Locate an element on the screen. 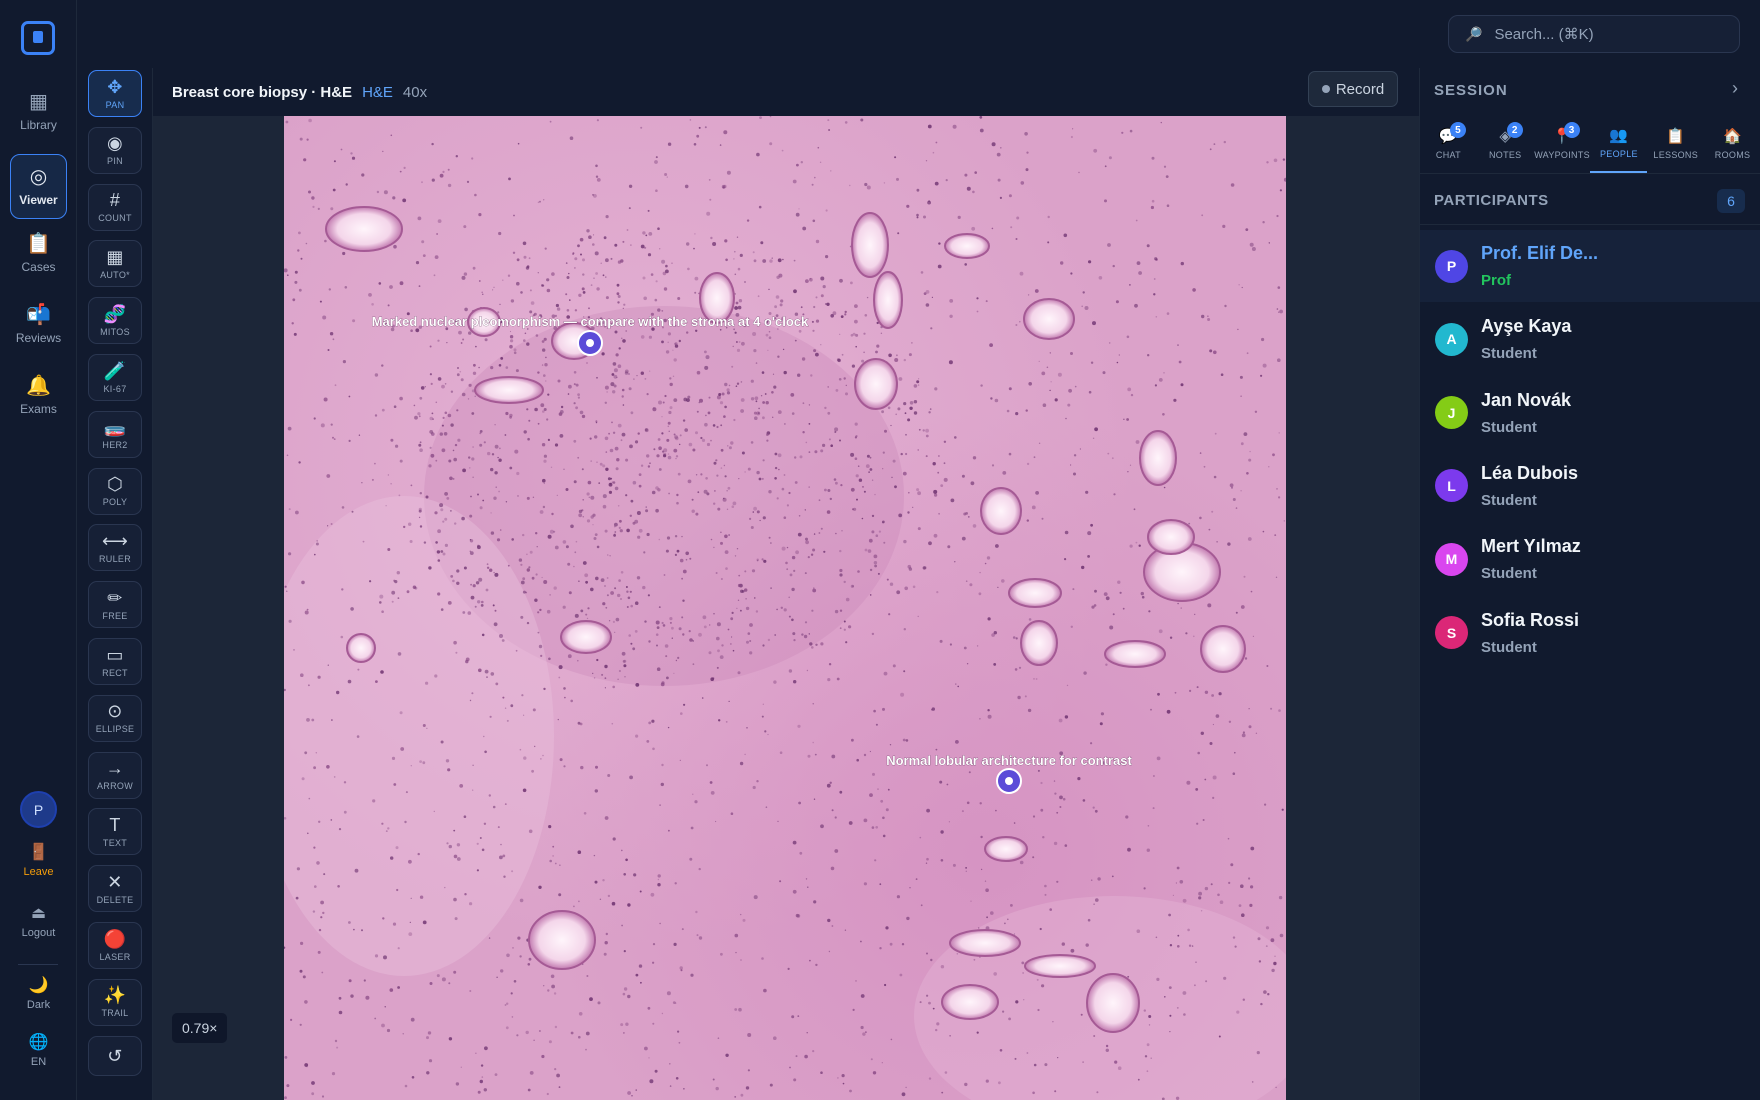  nav-cases: 📋 Cases is located at coordinates (38, 254).